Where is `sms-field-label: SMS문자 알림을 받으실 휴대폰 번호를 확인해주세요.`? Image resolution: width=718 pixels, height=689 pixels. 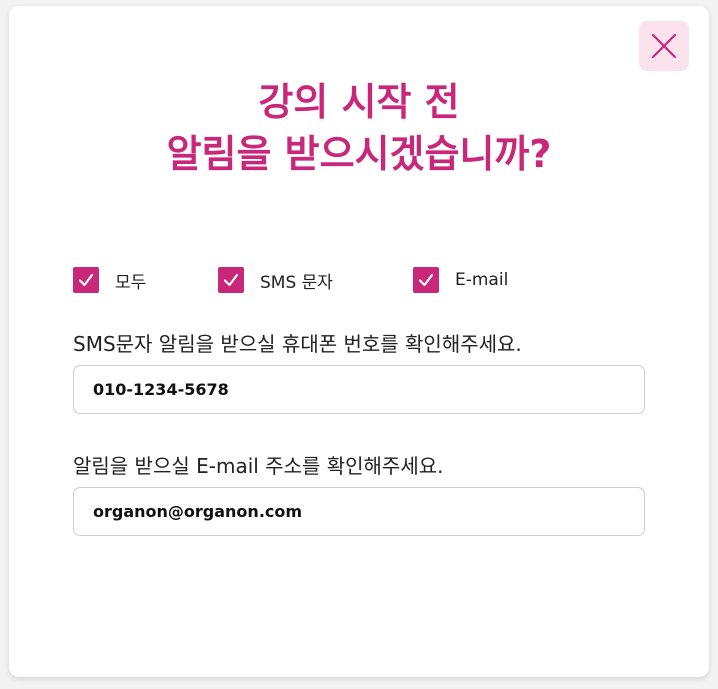
sms-field-label: SMS문자 알림을 받으실 휴대폰 번호를 확인해주세요. is located at coordinates (297, 344).